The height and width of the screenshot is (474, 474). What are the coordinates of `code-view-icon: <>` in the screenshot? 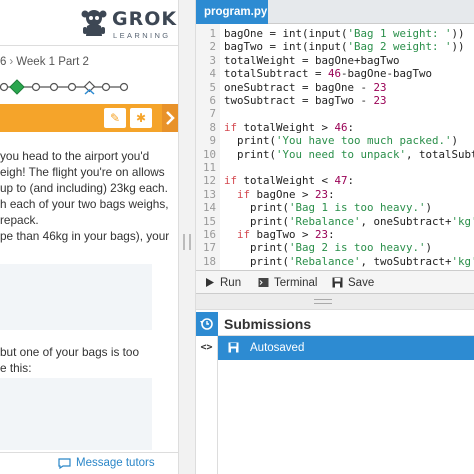 It's located at (207, 348).